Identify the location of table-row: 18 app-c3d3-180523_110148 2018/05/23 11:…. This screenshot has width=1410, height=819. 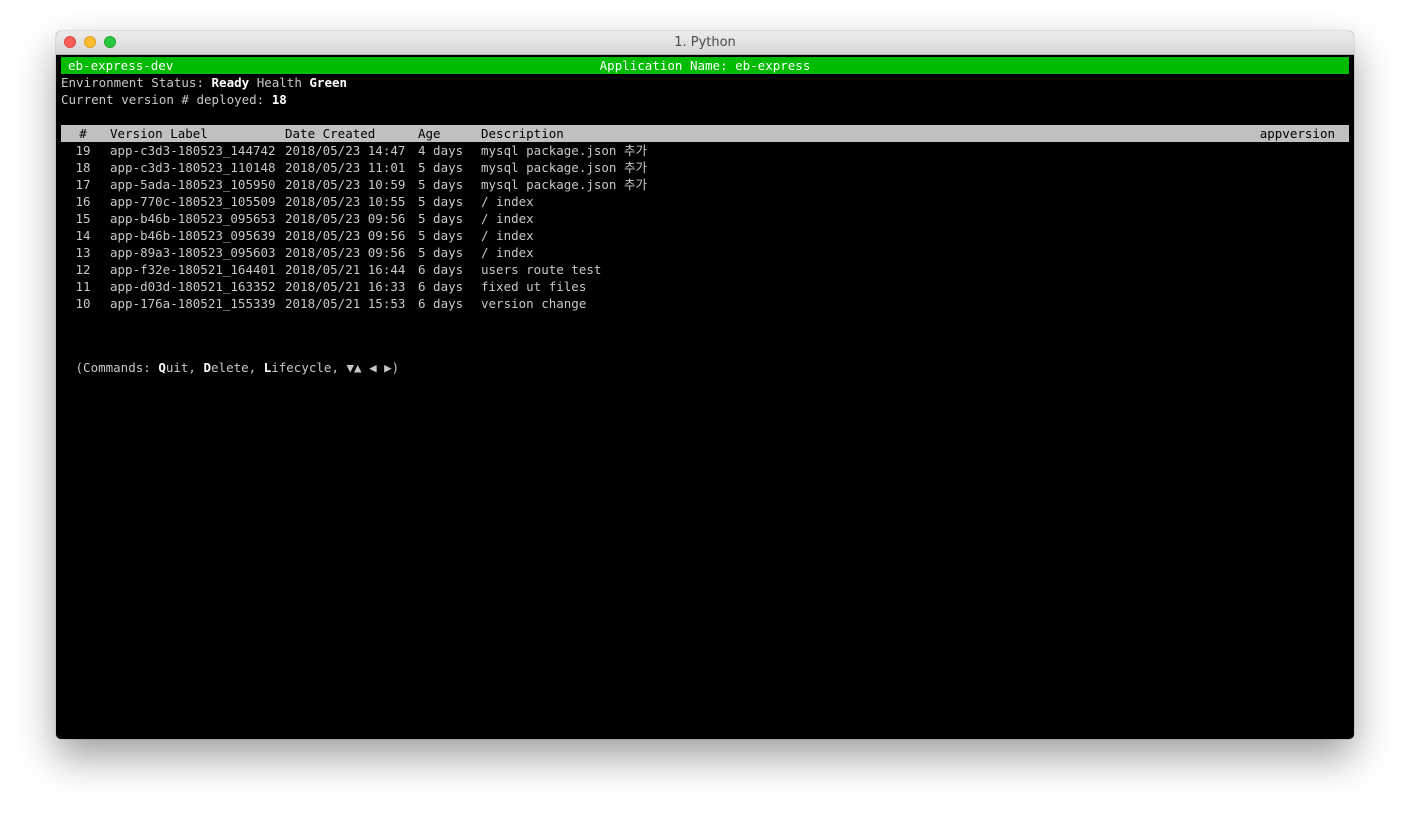
(705, 167).